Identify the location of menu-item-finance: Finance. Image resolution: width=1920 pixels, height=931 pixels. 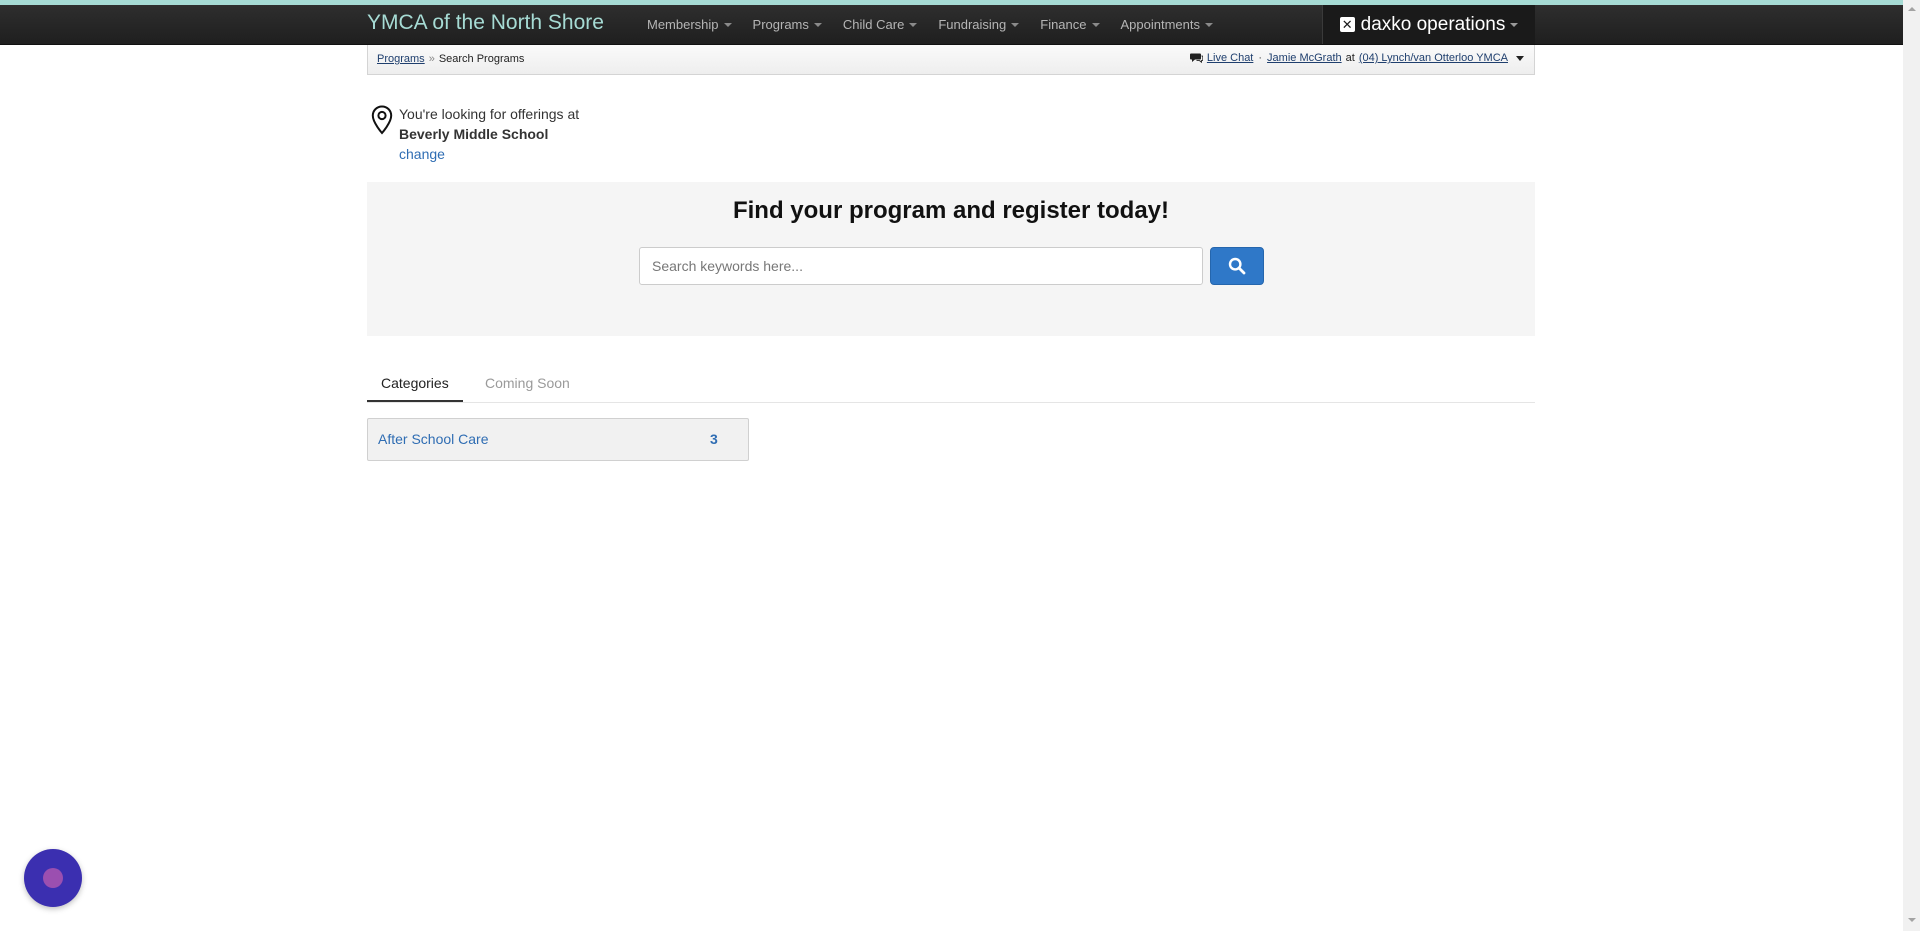
(1070, 24).